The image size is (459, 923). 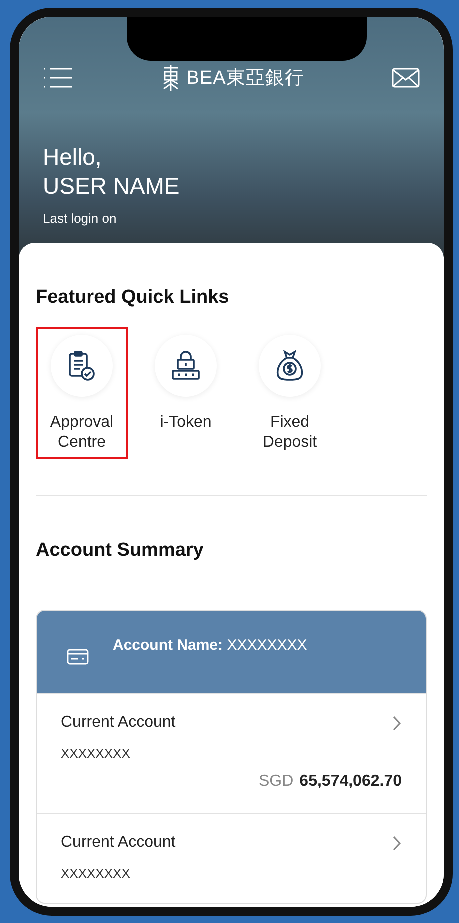 I want to click on quick-link: Approval Centre, so click(x=82, y=393).